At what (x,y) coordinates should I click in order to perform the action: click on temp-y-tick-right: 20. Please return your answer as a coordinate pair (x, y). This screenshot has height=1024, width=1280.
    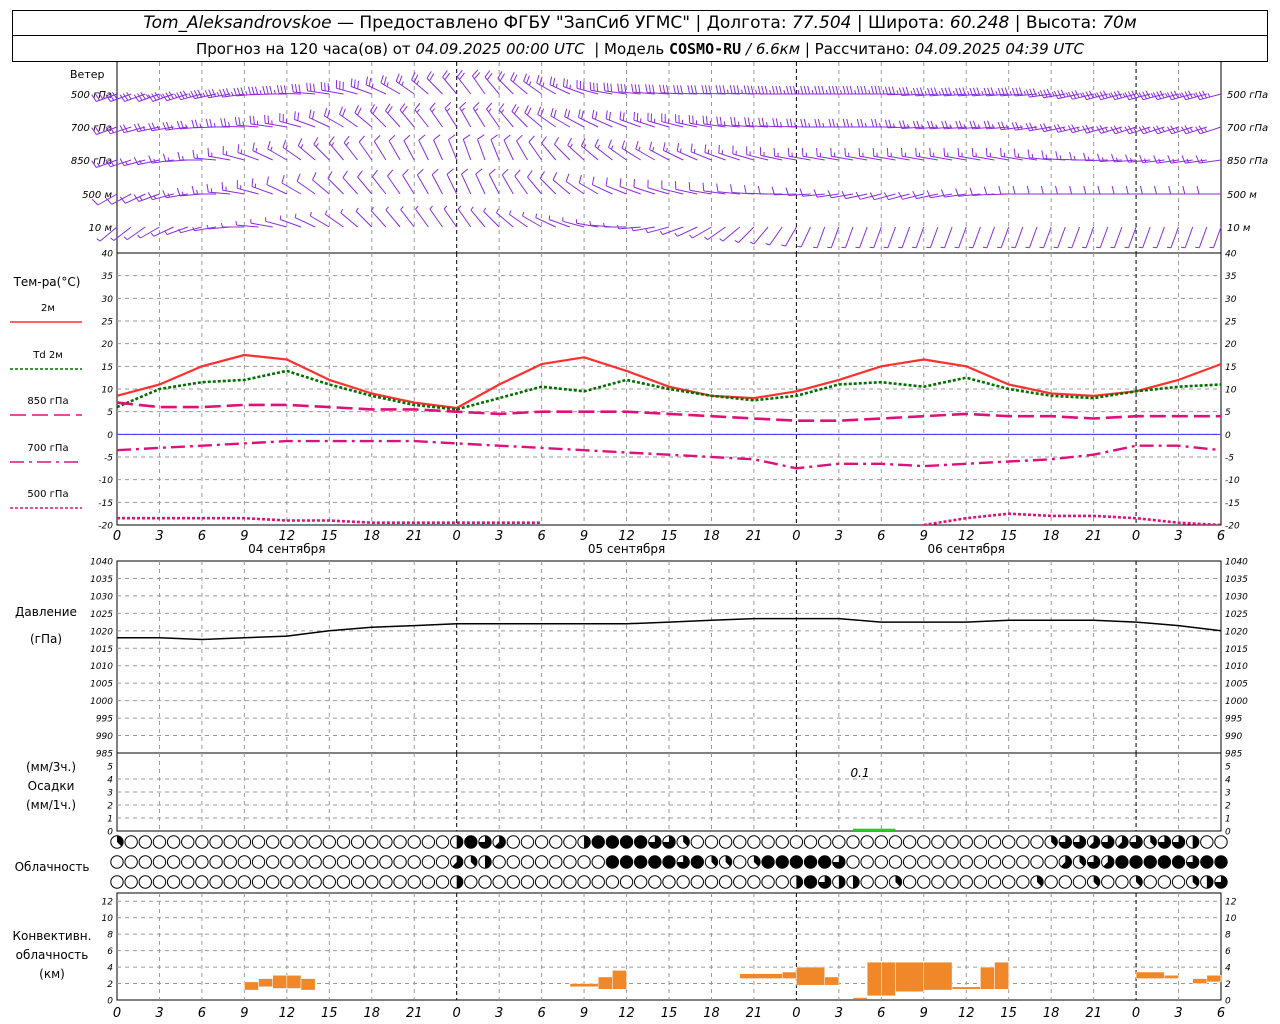
    Looking at the image, I should click on (1231, 345).